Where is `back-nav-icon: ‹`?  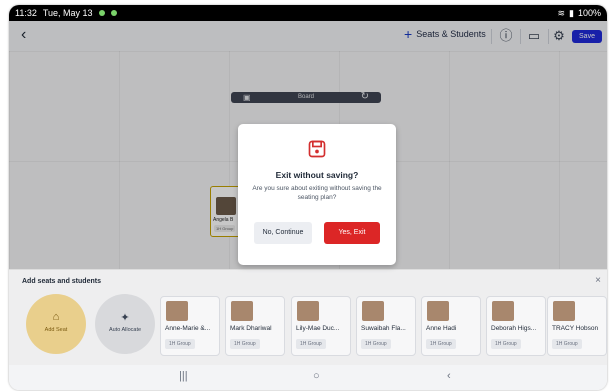
back-nav-icon: ‹ is located at coordinates (449, 376).